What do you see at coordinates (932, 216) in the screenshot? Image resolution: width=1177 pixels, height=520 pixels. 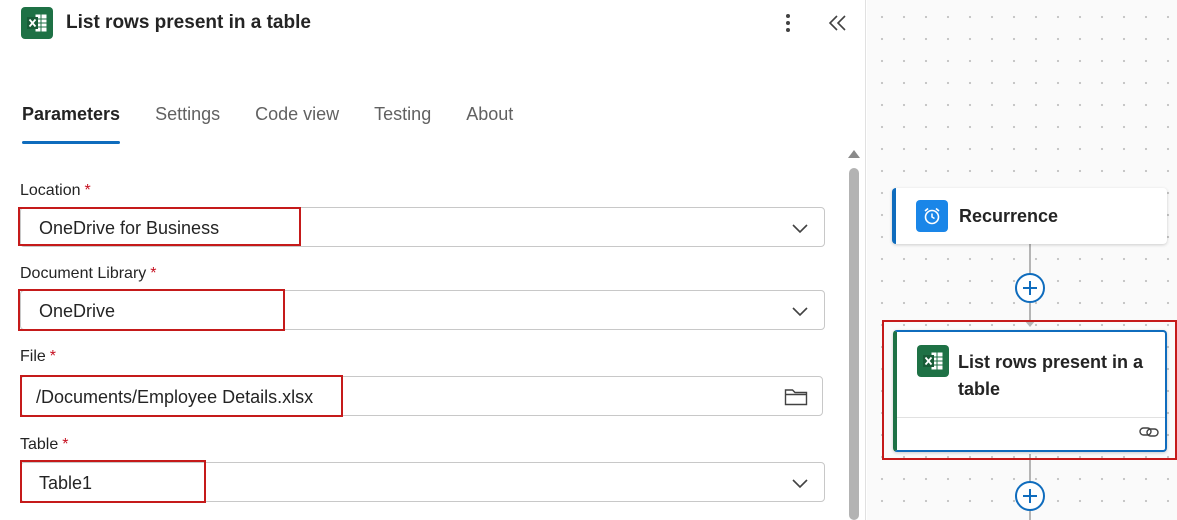 I see `alarm-clock-icon` at bounding box center [932, 216].